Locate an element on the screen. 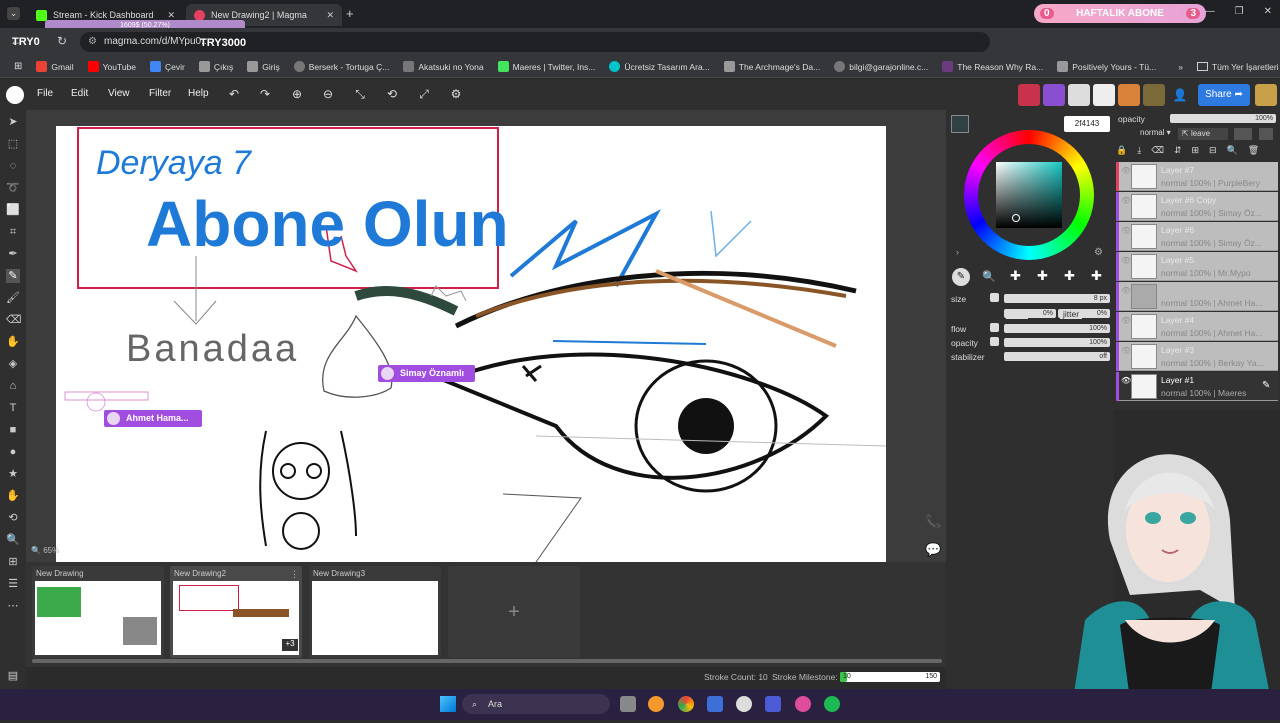  bookmark-cevir: Çevir is located at coordinates (167, 66).